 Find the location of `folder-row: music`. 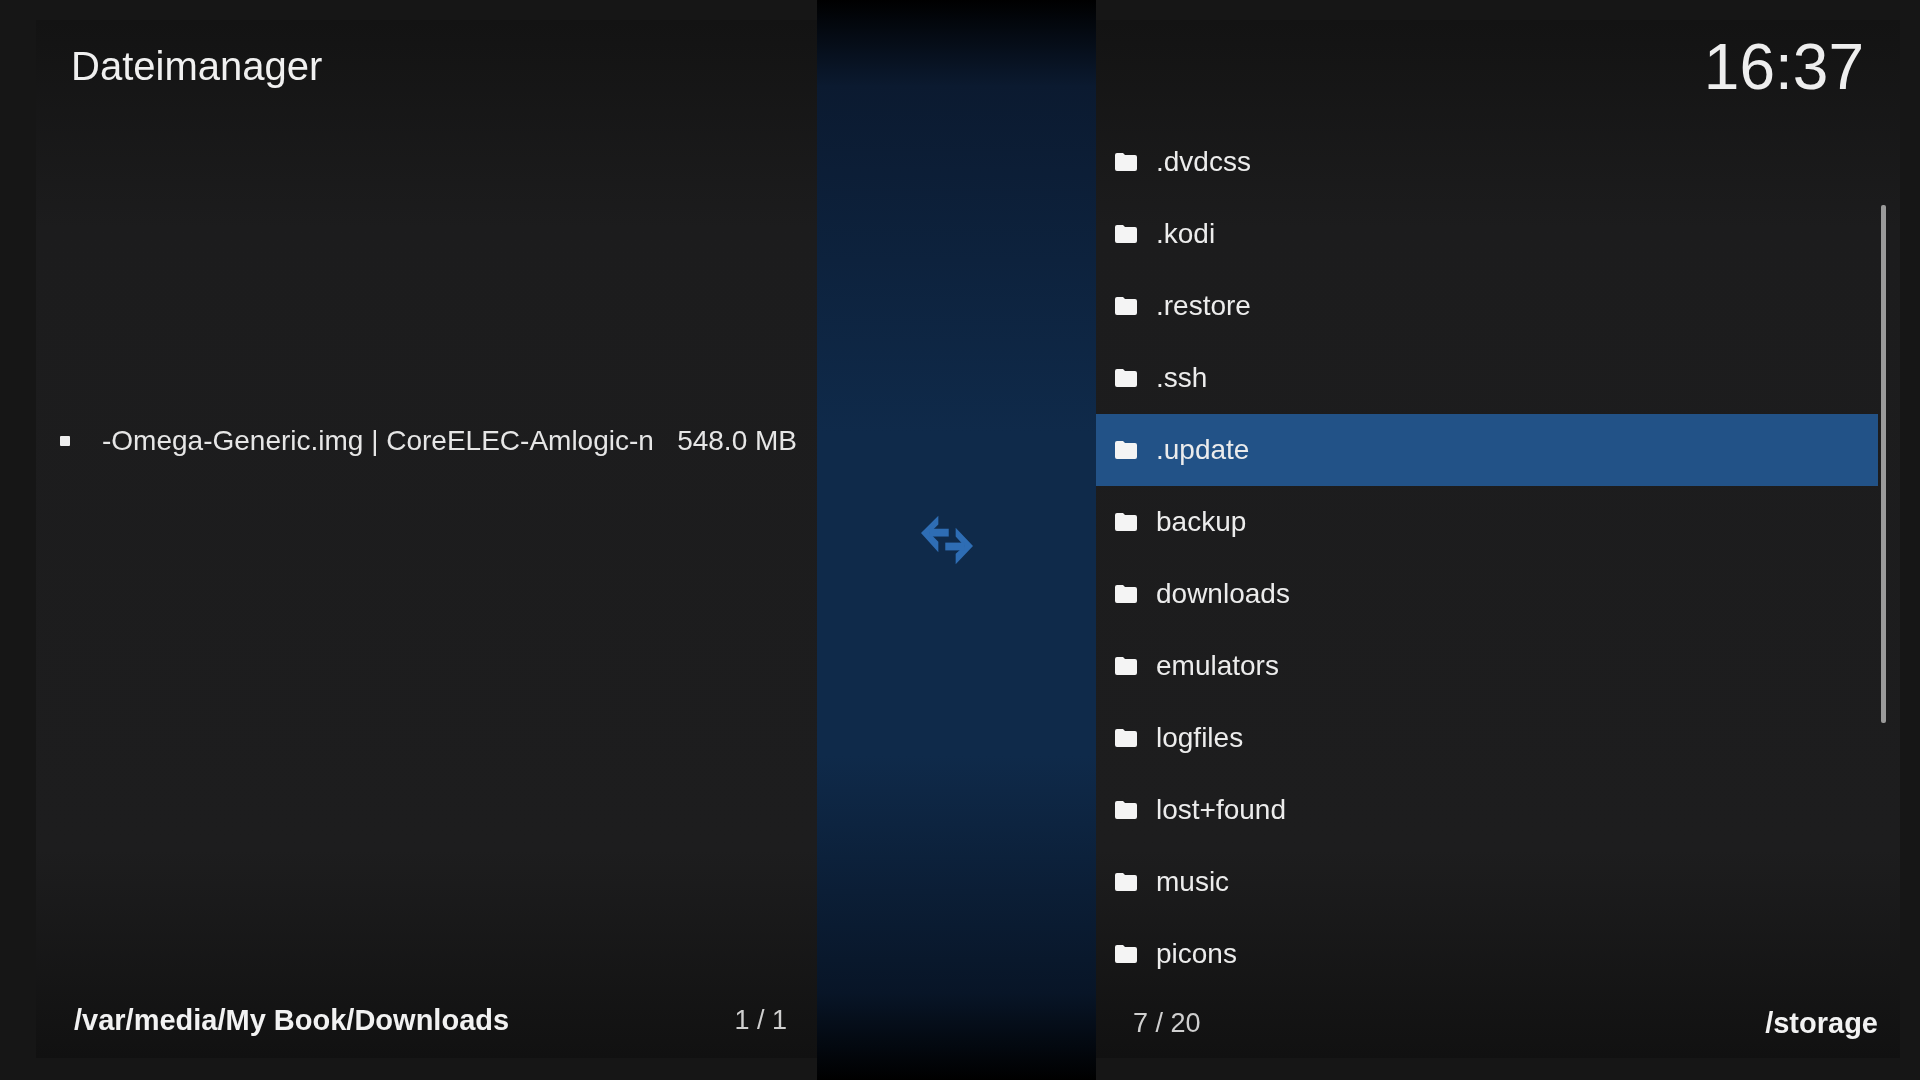

folder-row: music is located at coordinates (1487, 881).